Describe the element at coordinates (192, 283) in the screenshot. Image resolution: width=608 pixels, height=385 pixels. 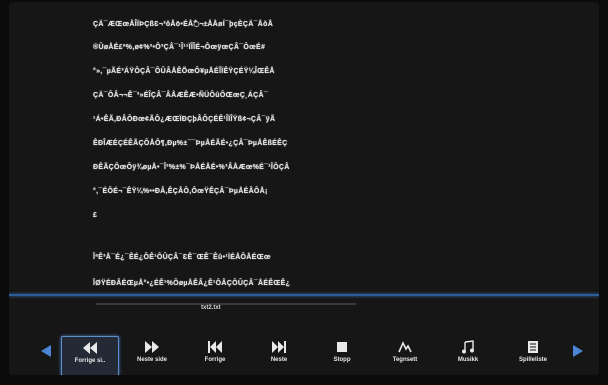
I see `text-line: ÎØŸÉÐÂÉŒµÅ°•¿ÉÊ¹%ÔøµÅÊÂ¿Ê¹ÔÂÇÔÛÇÂ¯ÅÉÊŒÊ¿` at that location.